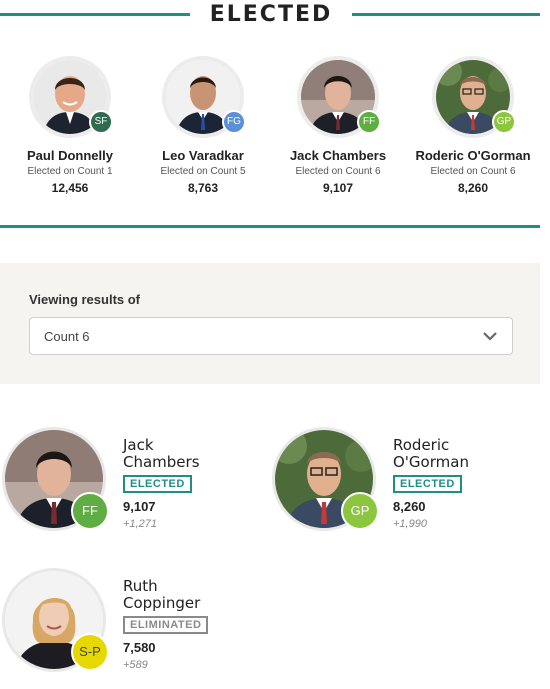 Image resolution: width=550 pixels, height=689 pixels. What do you see at coordinates (70, 155) in the screenshot?
I see `candidate-name: Paul Donnelly` at bounding box center [70, 155].